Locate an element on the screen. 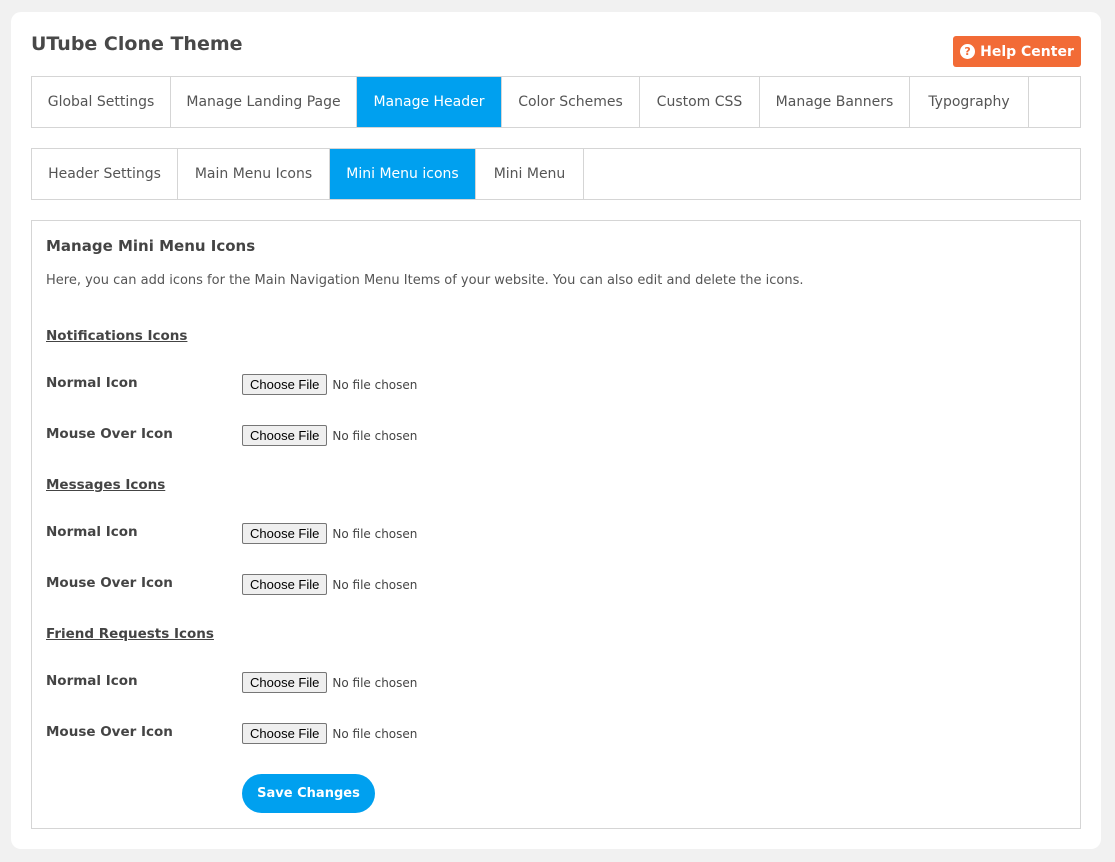  section-heading-messages: Messages Icons is located at coordinates (106, 485).